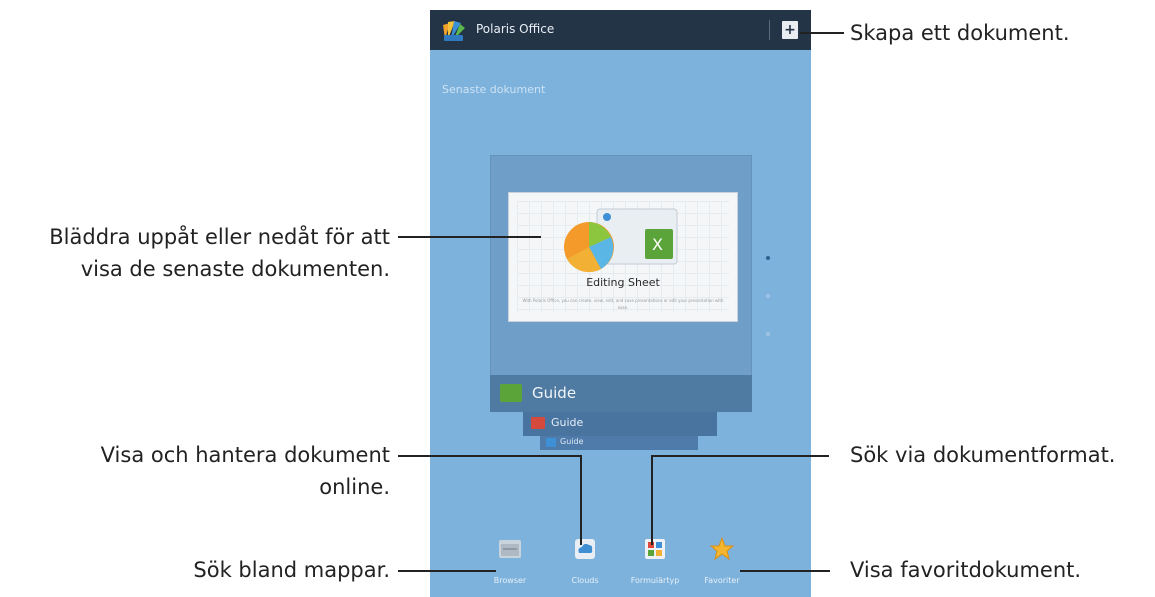 This screenshot has width=1155, height=597. I want to click on cloud-icon, so click(585, 549).